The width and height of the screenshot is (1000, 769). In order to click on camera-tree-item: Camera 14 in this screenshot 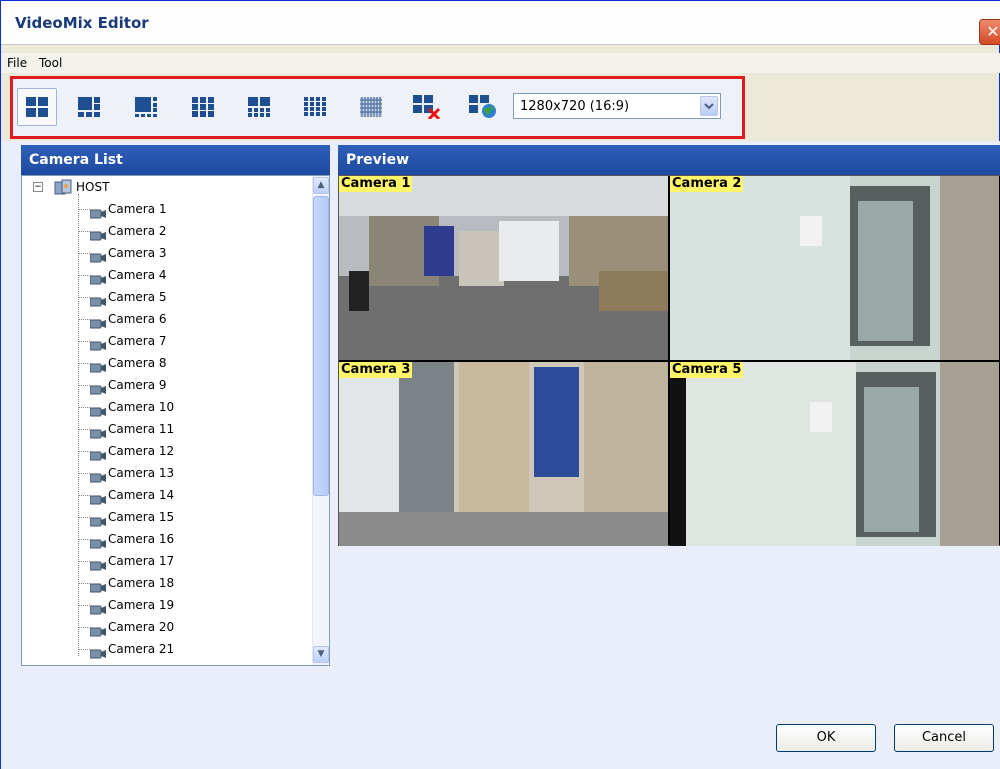, I will do `click(167, 495)`.